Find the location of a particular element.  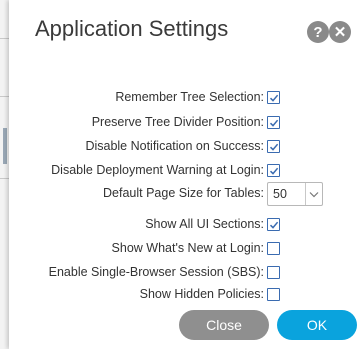

setting-row-disable-deployment-warning: Disable Deployment Warning at Login: is located at coordinates (136, 170).